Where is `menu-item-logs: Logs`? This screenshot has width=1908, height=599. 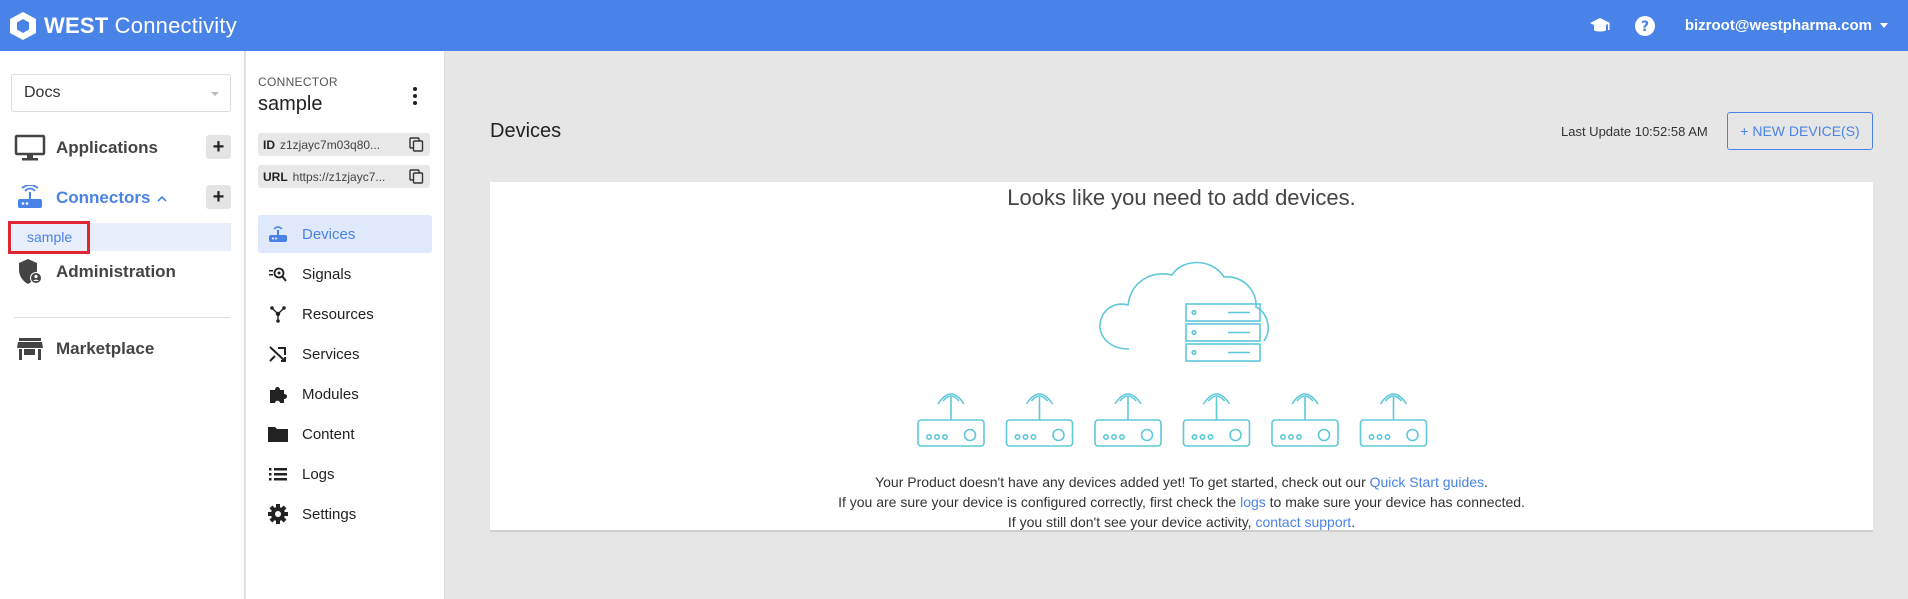 menu-item-logs: Logs is located at coordinates (345, 474).